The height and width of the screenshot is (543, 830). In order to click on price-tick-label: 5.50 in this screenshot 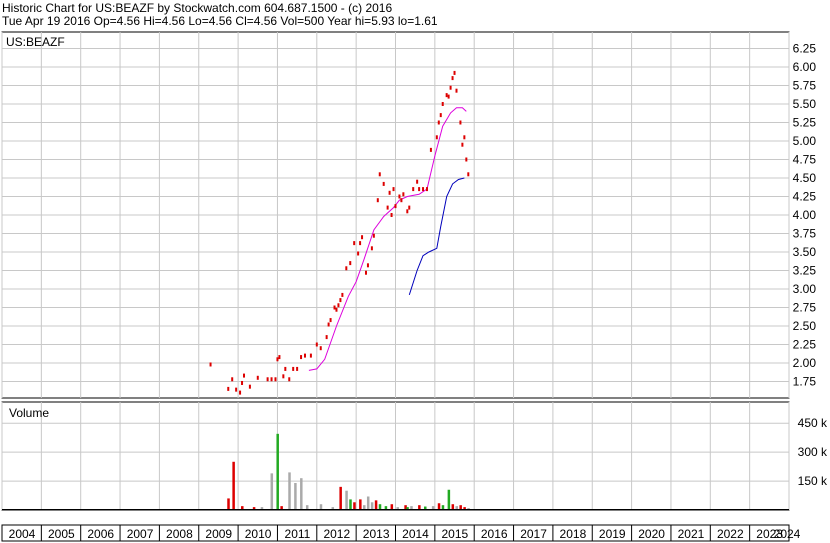, I will do `click(805, 104)`.